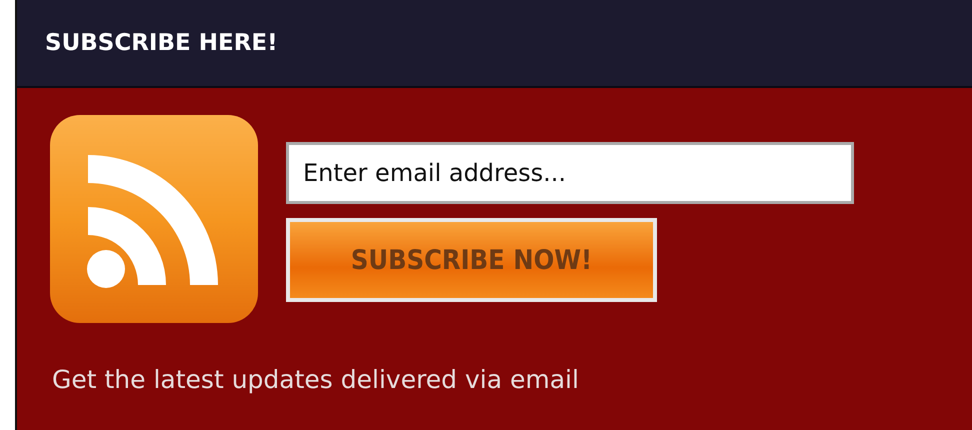 The height and width of the screenshot is (430, 972). I want to click on widget-title: SUBSCRIBE HERE!, so click(161, 43).